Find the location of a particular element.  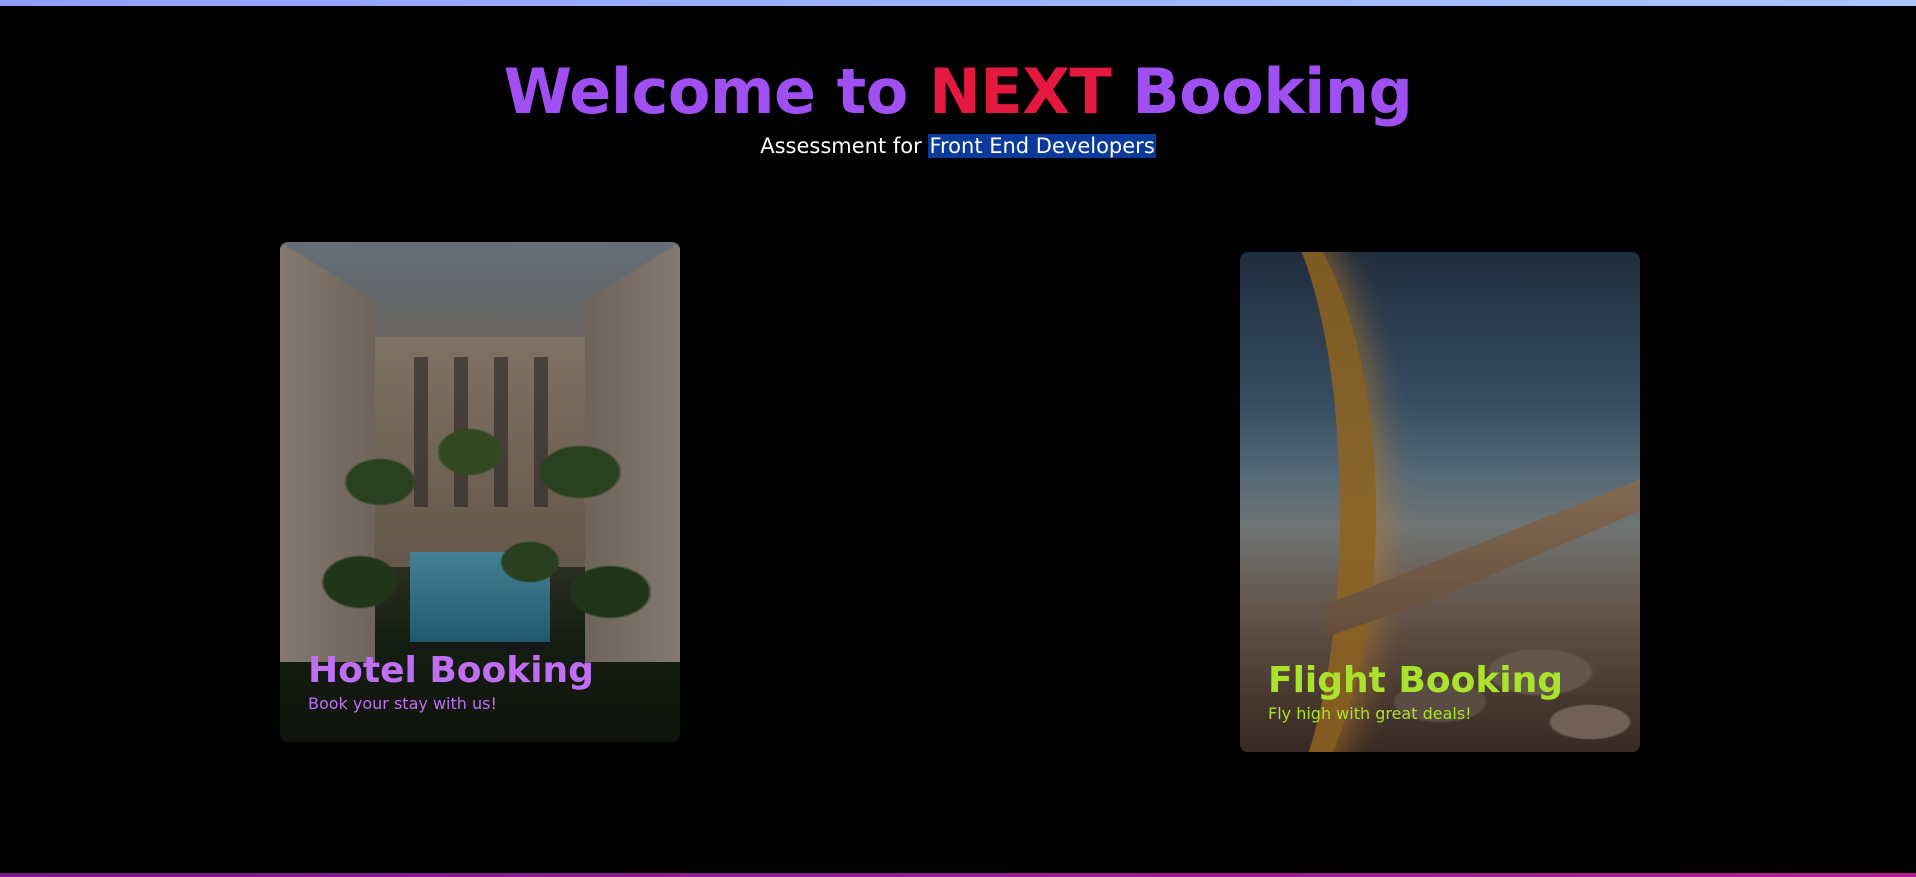

title-welcome: Welcome to is located at coordinates (716, 91).